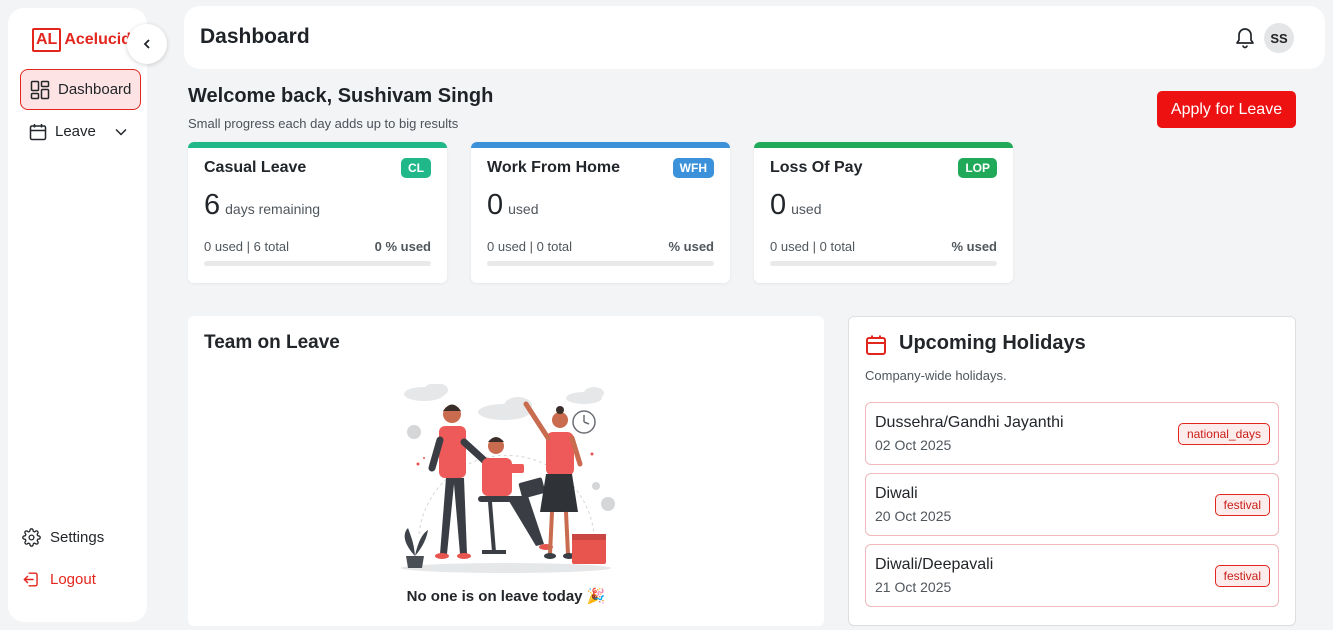 The image size is (1333, 630). I want to click on logout-link: Logout, so click(59, 579).